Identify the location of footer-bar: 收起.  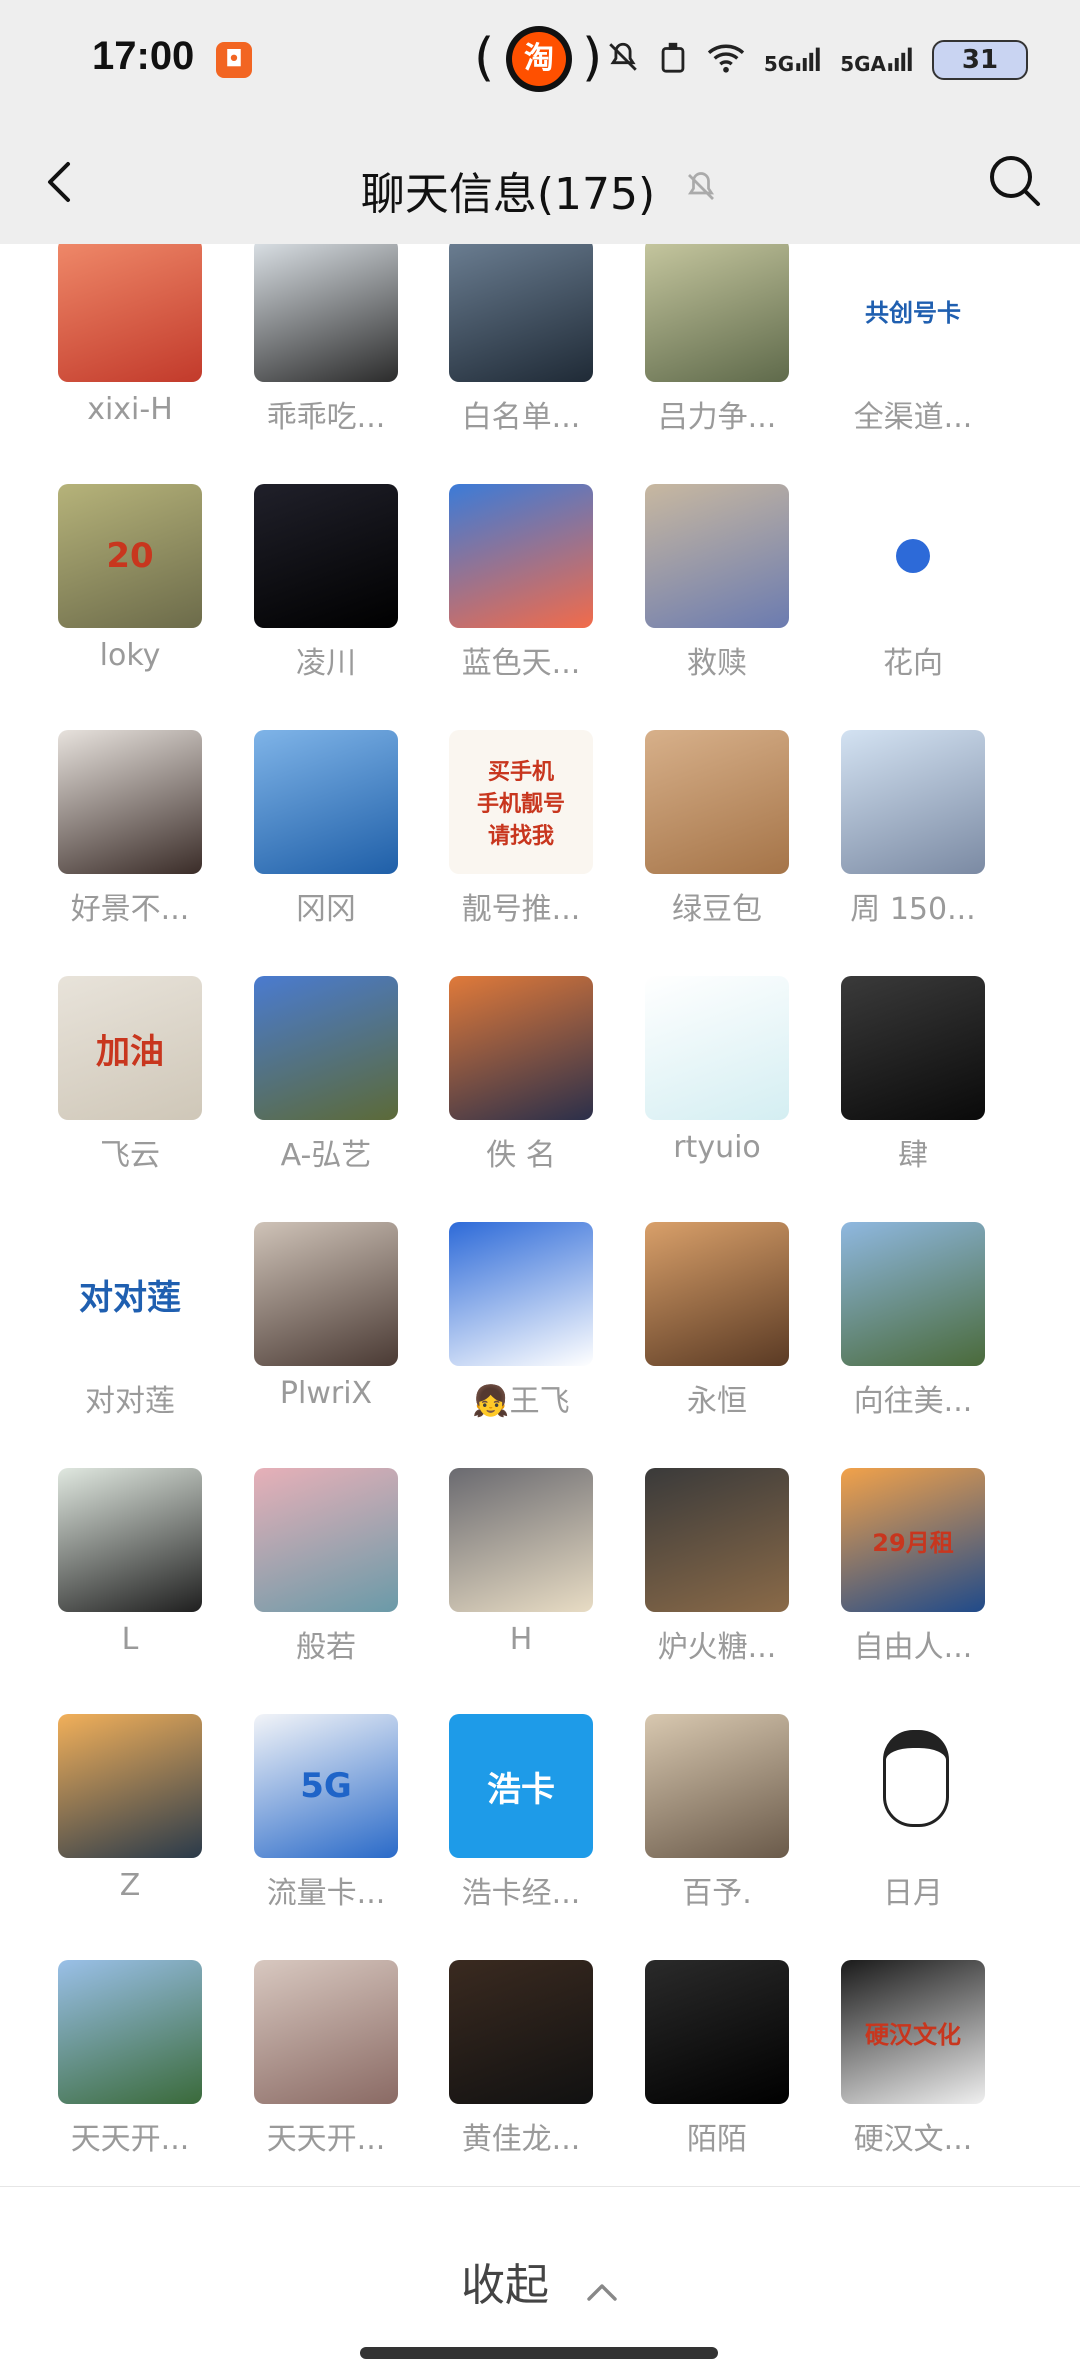
(540, 2280).